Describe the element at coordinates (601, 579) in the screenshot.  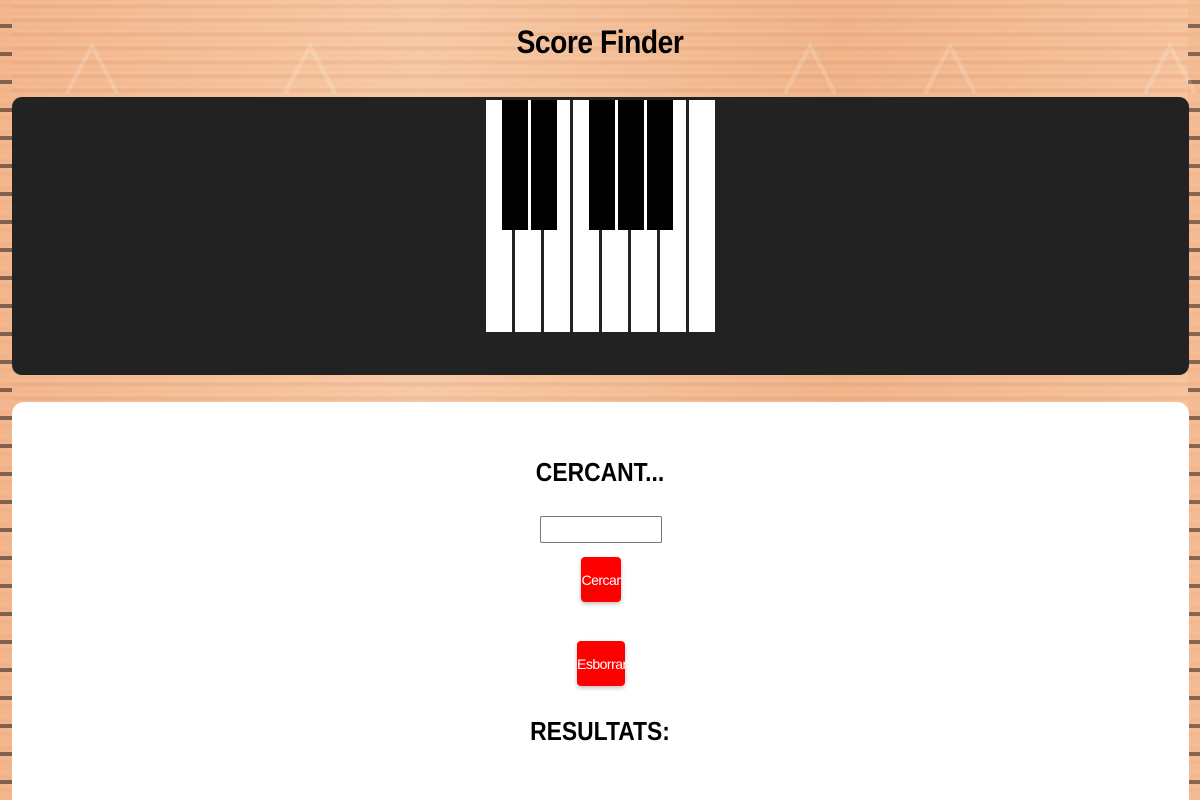
I see `search-button: Cercar` at that location.